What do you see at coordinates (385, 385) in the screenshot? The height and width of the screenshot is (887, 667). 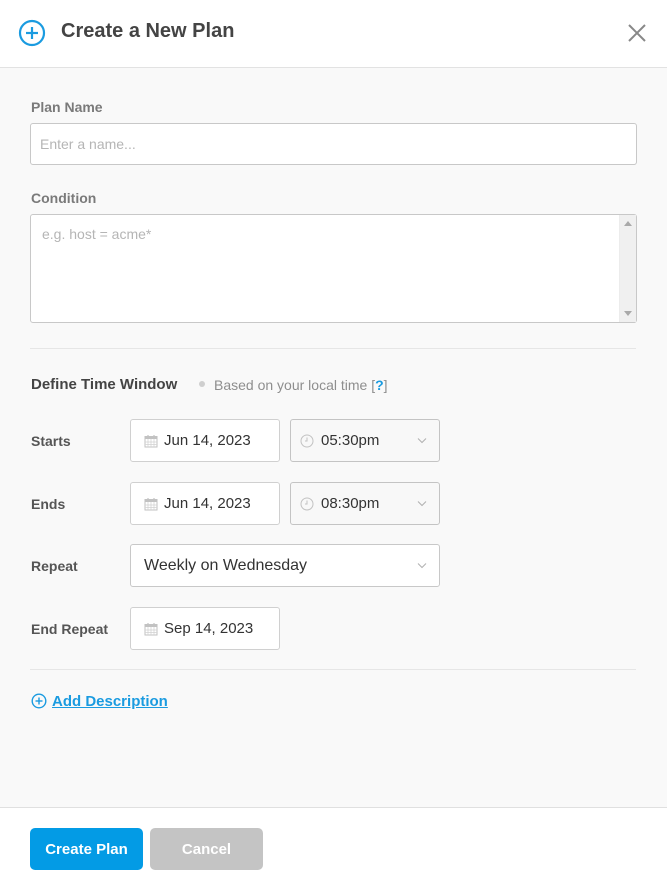 I see `time-window-note-end: ]` at bounding box center [385, 385].